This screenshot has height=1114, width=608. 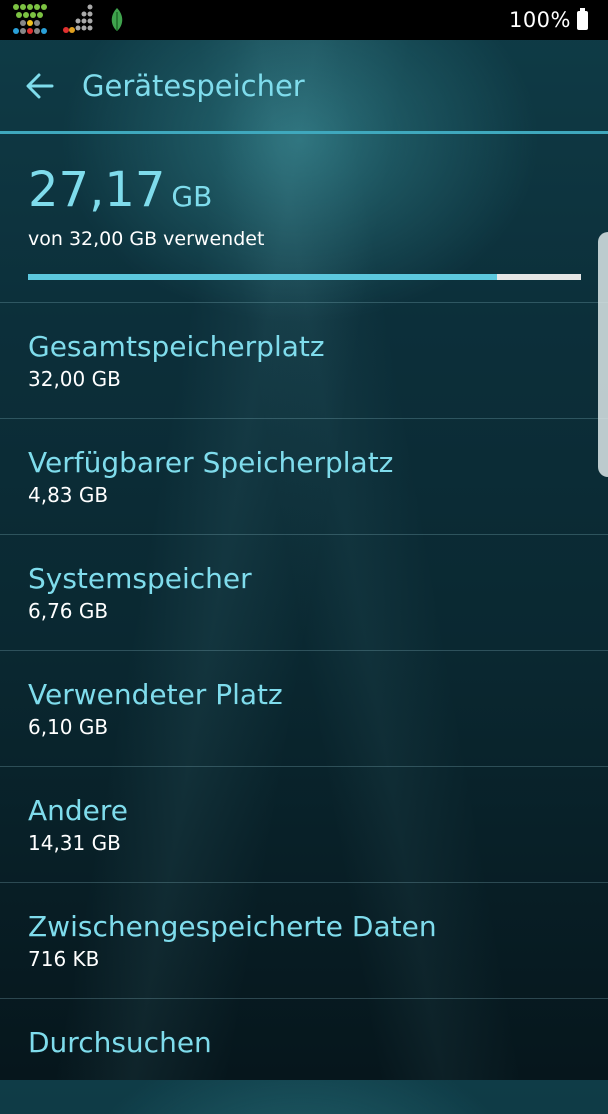 What do you see at coordinates (68, 611) in the screenshot?
I see `list-item-value: 6,76 GB` at bounding box center [68, 611].